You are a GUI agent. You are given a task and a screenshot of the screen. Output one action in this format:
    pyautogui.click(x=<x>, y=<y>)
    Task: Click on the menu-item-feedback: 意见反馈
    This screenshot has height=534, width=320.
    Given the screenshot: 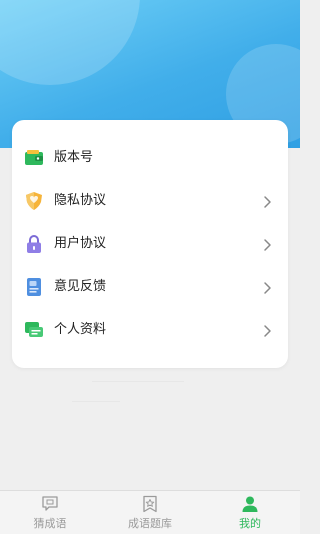 What is the action you would take?
    pyautogui.click(x=150, y=287)
    